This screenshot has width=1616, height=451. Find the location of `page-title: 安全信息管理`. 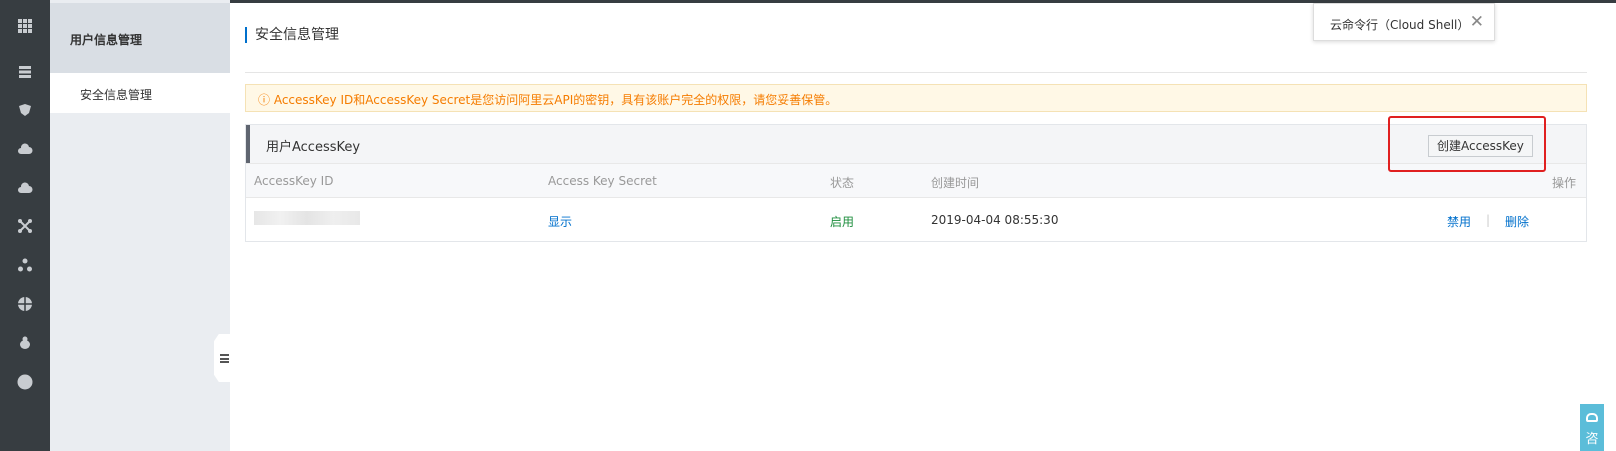

page-title: 安全信息管理 is located at coordinates (292, 35).